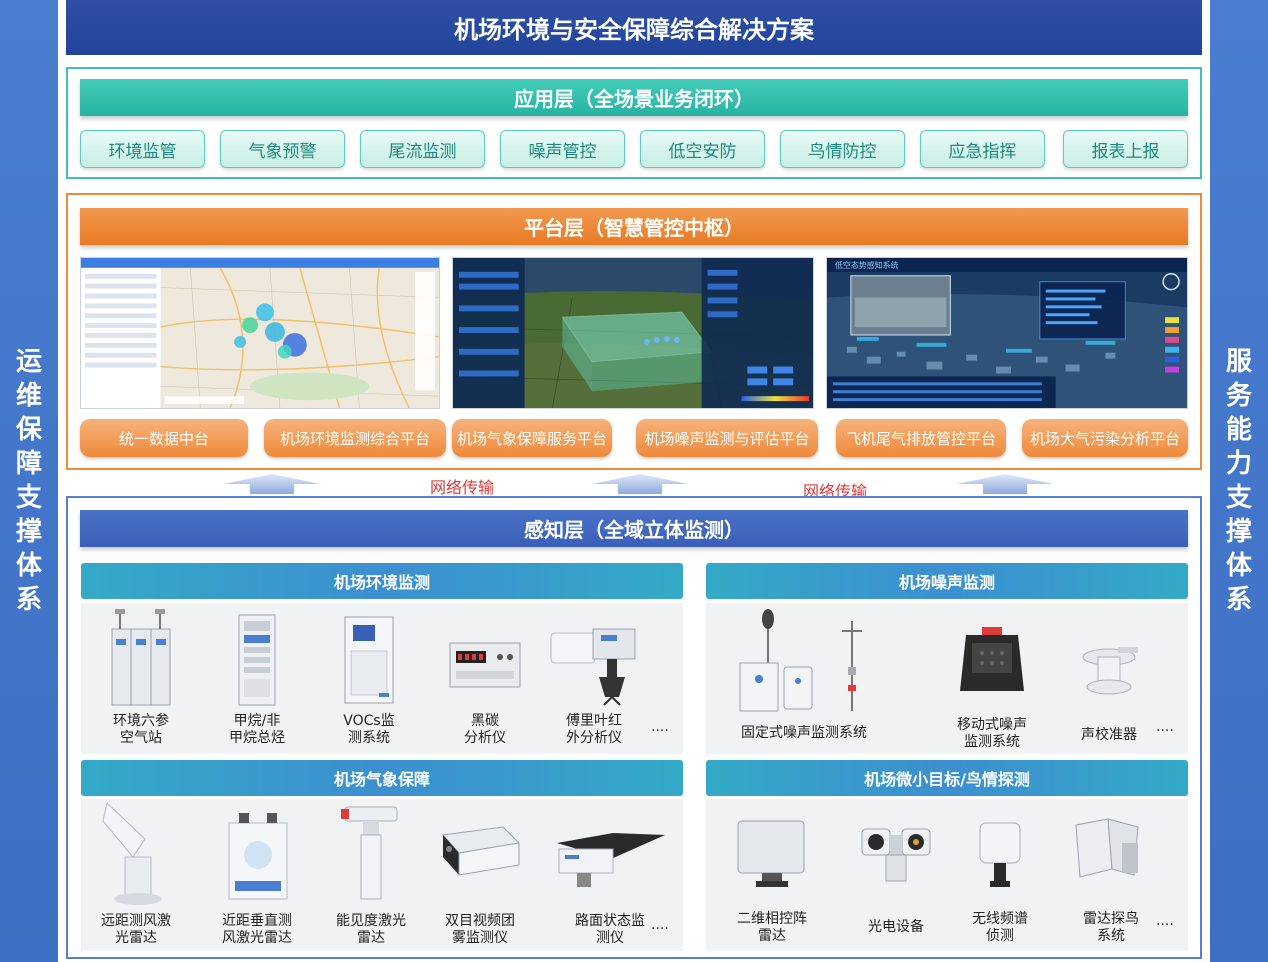  What do you see at coordinates (532, 438) in the screenshot?
I see `platform-item-weather-service: 机场气象保障服务平台` at bounding box center [532, 438].